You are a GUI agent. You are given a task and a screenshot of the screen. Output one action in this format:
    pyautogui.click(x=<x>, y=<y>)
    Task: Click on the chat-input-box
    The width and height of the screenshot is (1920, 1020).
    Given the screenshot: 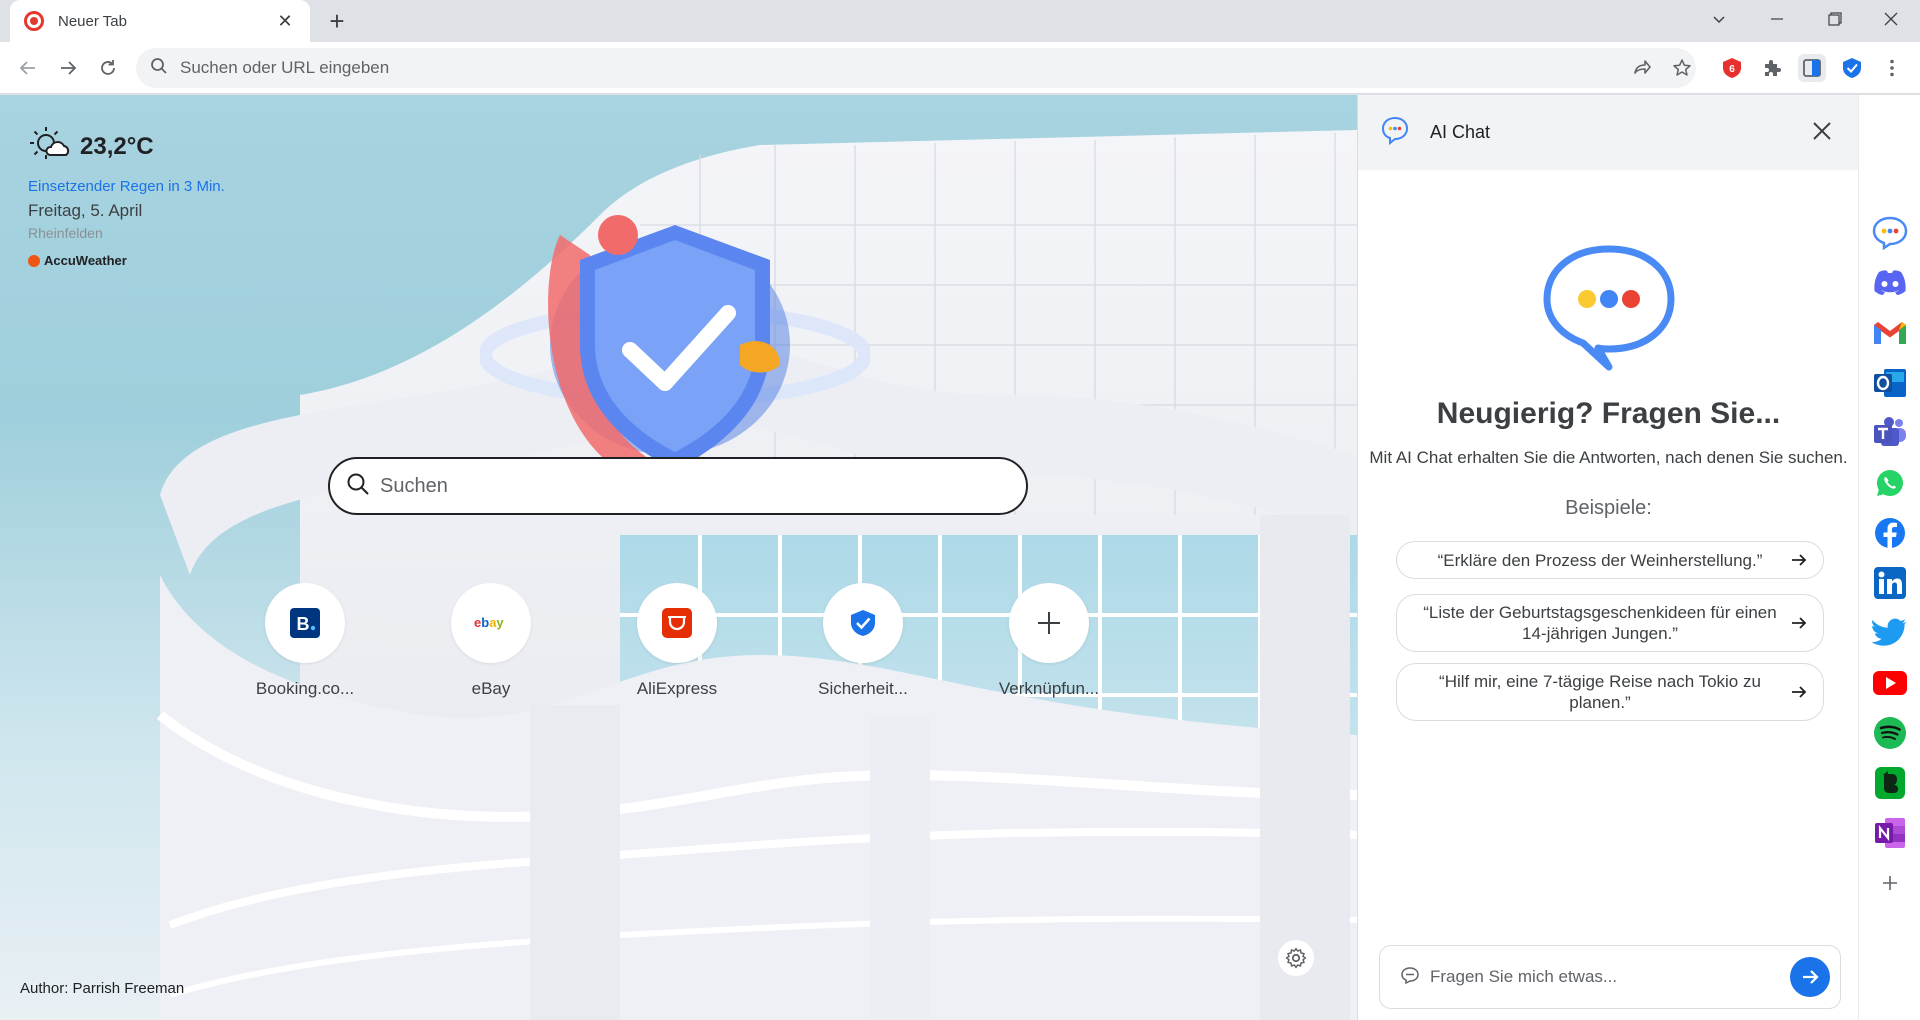 What is the action you would take?
    pyautogui.click(x=1610, y=977)
    